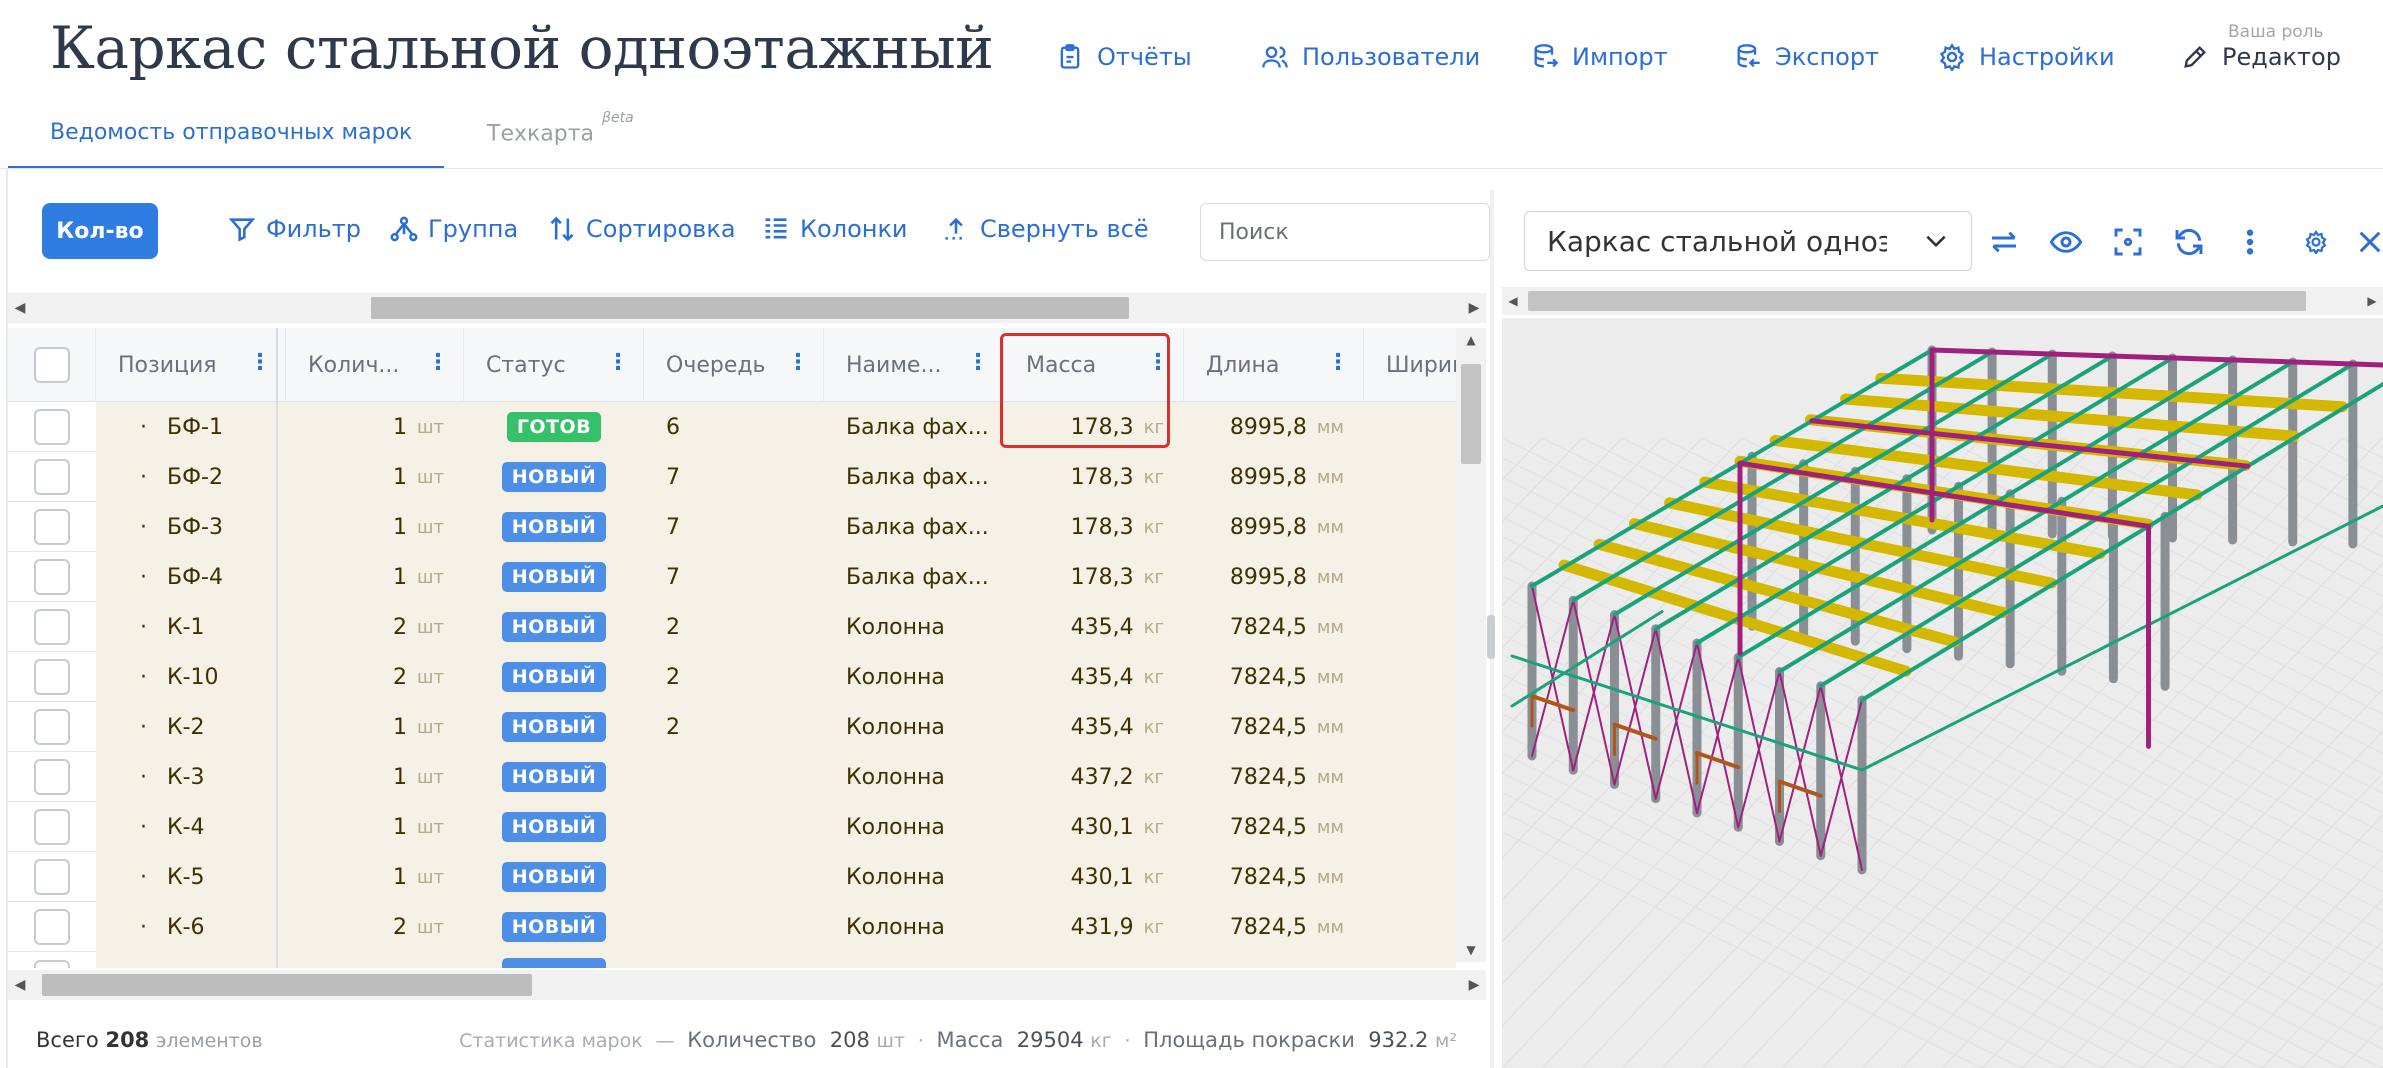 The image size is (2383, 1068). What do you see at coordinates (835, 229) in the screenshot?
I see `columns-button: Колонки` at bounding box center [835, 229].